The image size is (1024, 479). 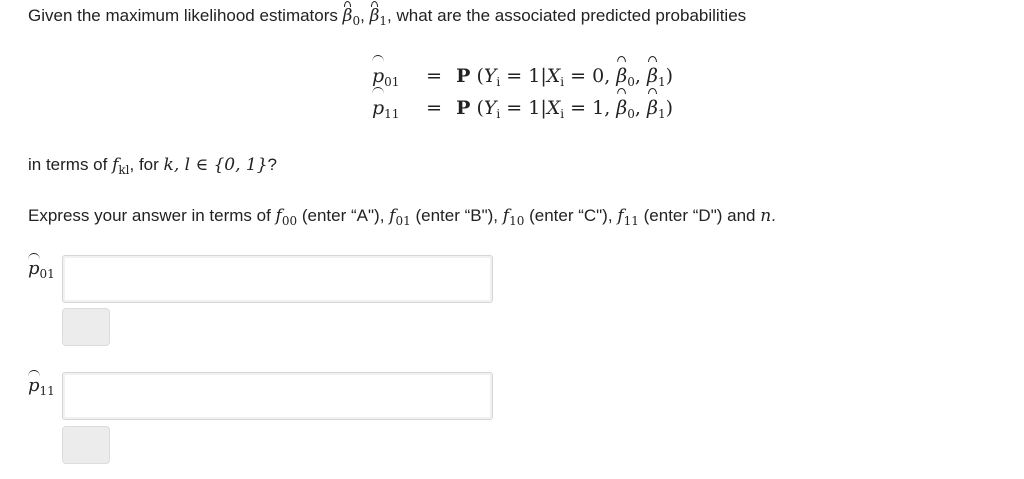 I want to click on answer-input-p01, so click(x=277, y=279).